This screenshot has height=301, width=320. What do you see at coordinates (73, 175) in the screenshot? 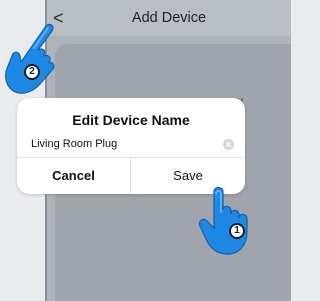
I see `cancel-button: Cancel` at bounding box center [73, 175].